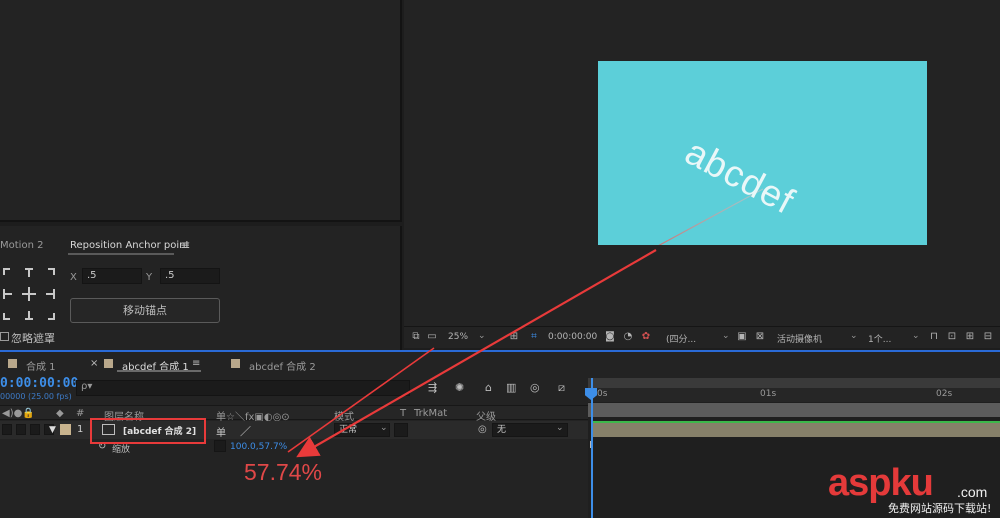 This screenshot has height=518, width=1000. Describe the element at coordinates (294, 430) in the screenshot. I see `table-row: ▼ 1 [abcdef 合成 2] 单 ／ 正常 ⌄ ◎ 无 ⌄` at that location.